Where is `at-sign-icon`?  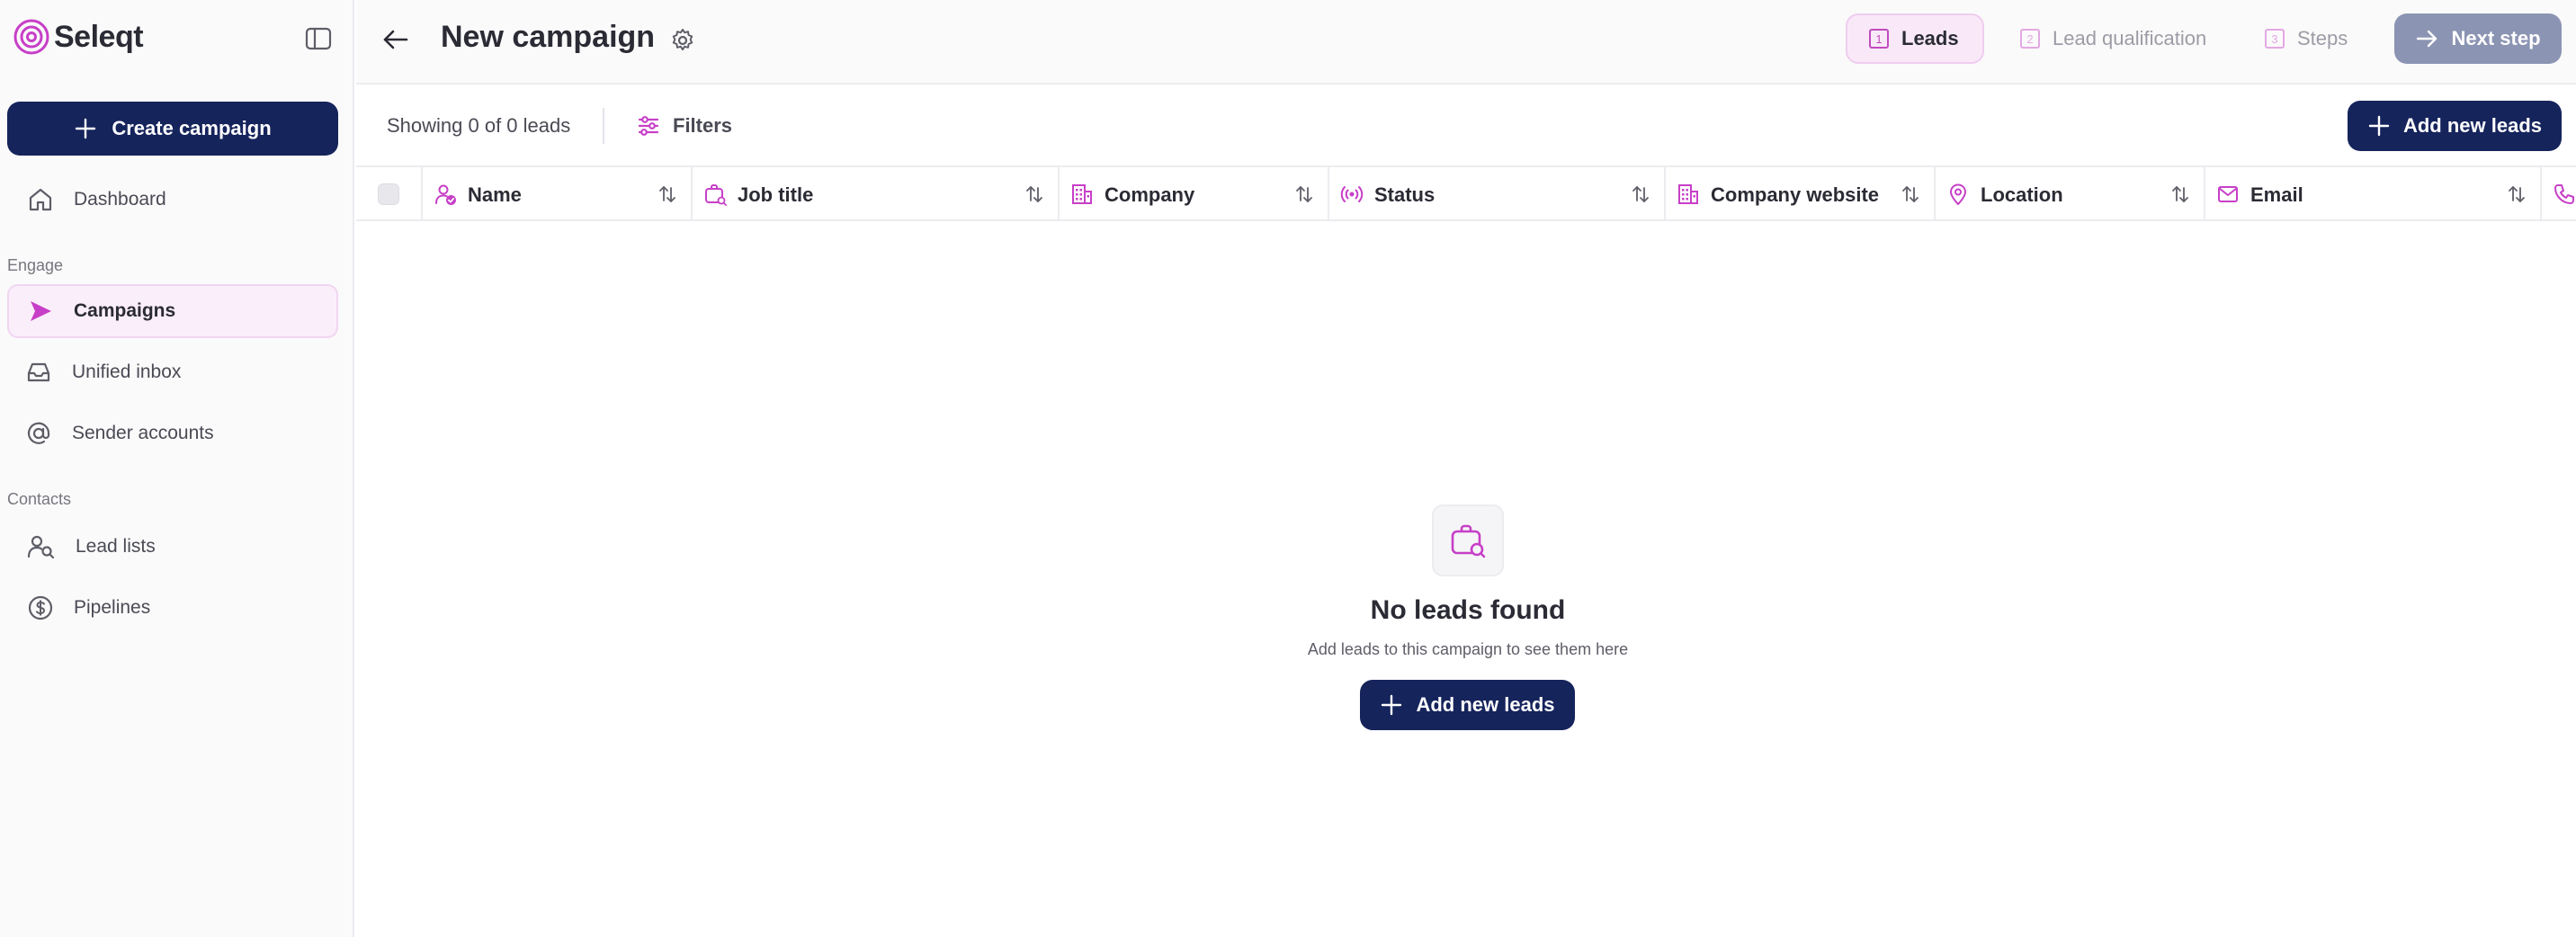 at-sign-icon is located at coordinates (38, 433).